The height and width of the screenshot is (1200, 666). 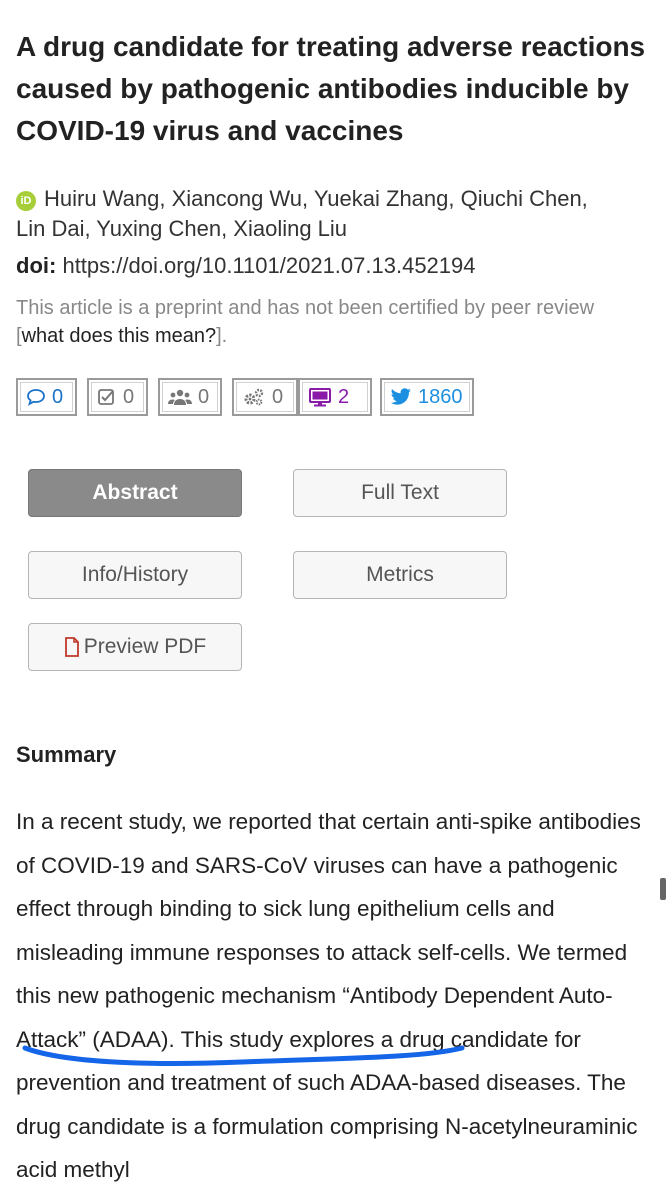 I want to click on tab-full-text: Full Text, so click(x=400, y=493).